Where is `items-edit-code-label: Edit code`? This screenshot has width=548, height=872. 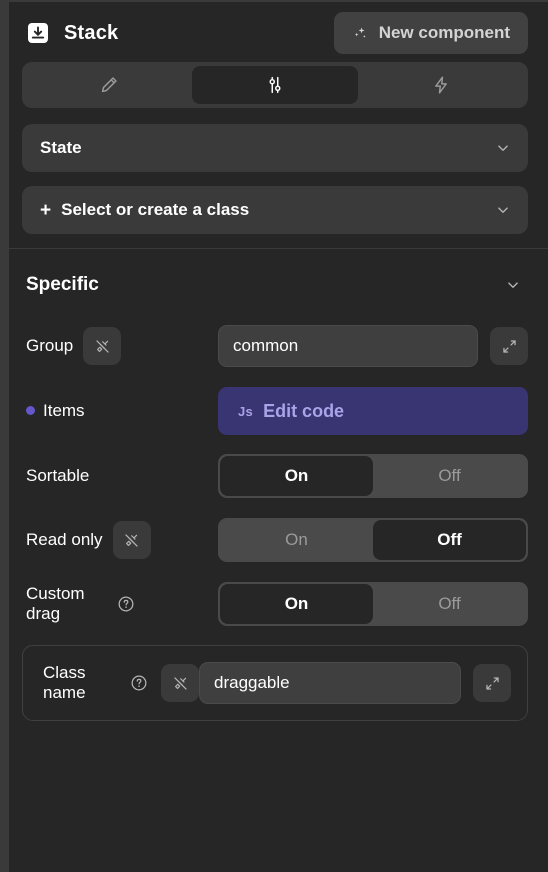
items-edit-code-label: Edit code is located at coordinates (304, 410).